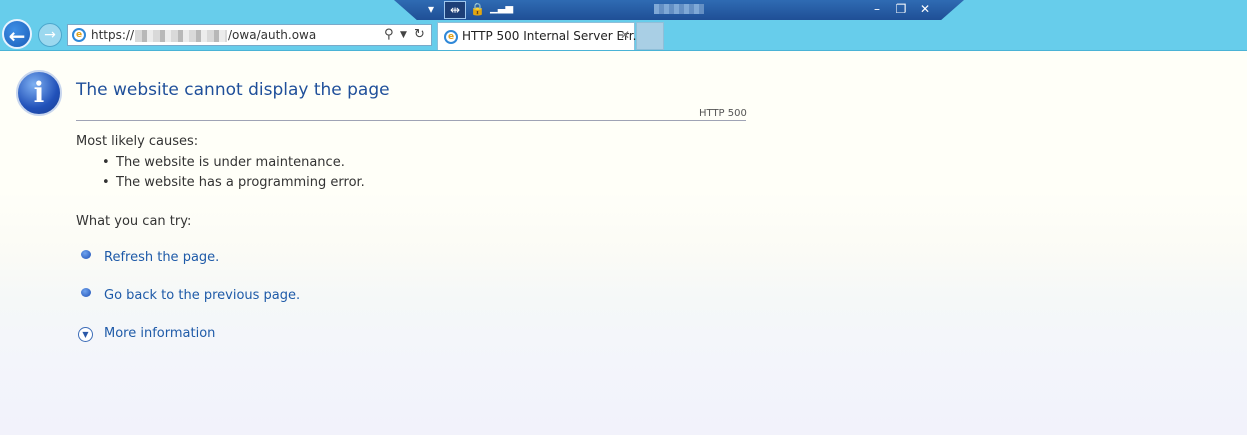 The image size is (1255, 435). I want to click on forward-arrow-icon: →, so click(50, 35).